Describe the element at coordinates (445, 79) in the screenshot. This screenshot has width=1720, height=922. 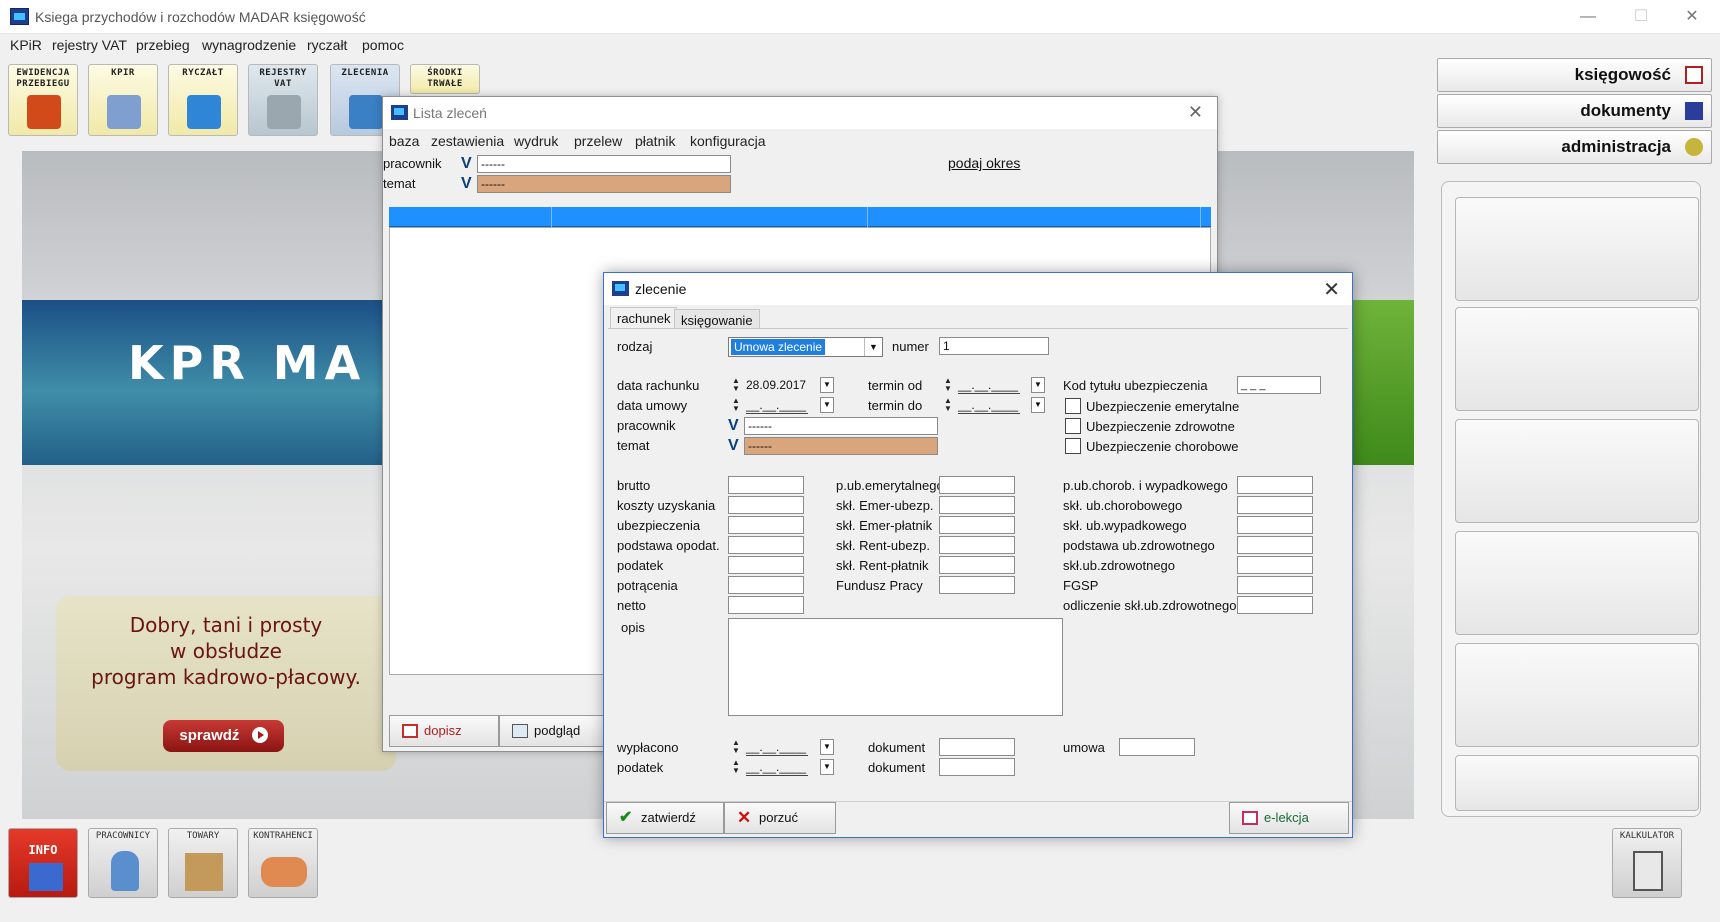
I see `toolbar-srodki-trwale: ŚRODKI TRWAŁE` at that location.